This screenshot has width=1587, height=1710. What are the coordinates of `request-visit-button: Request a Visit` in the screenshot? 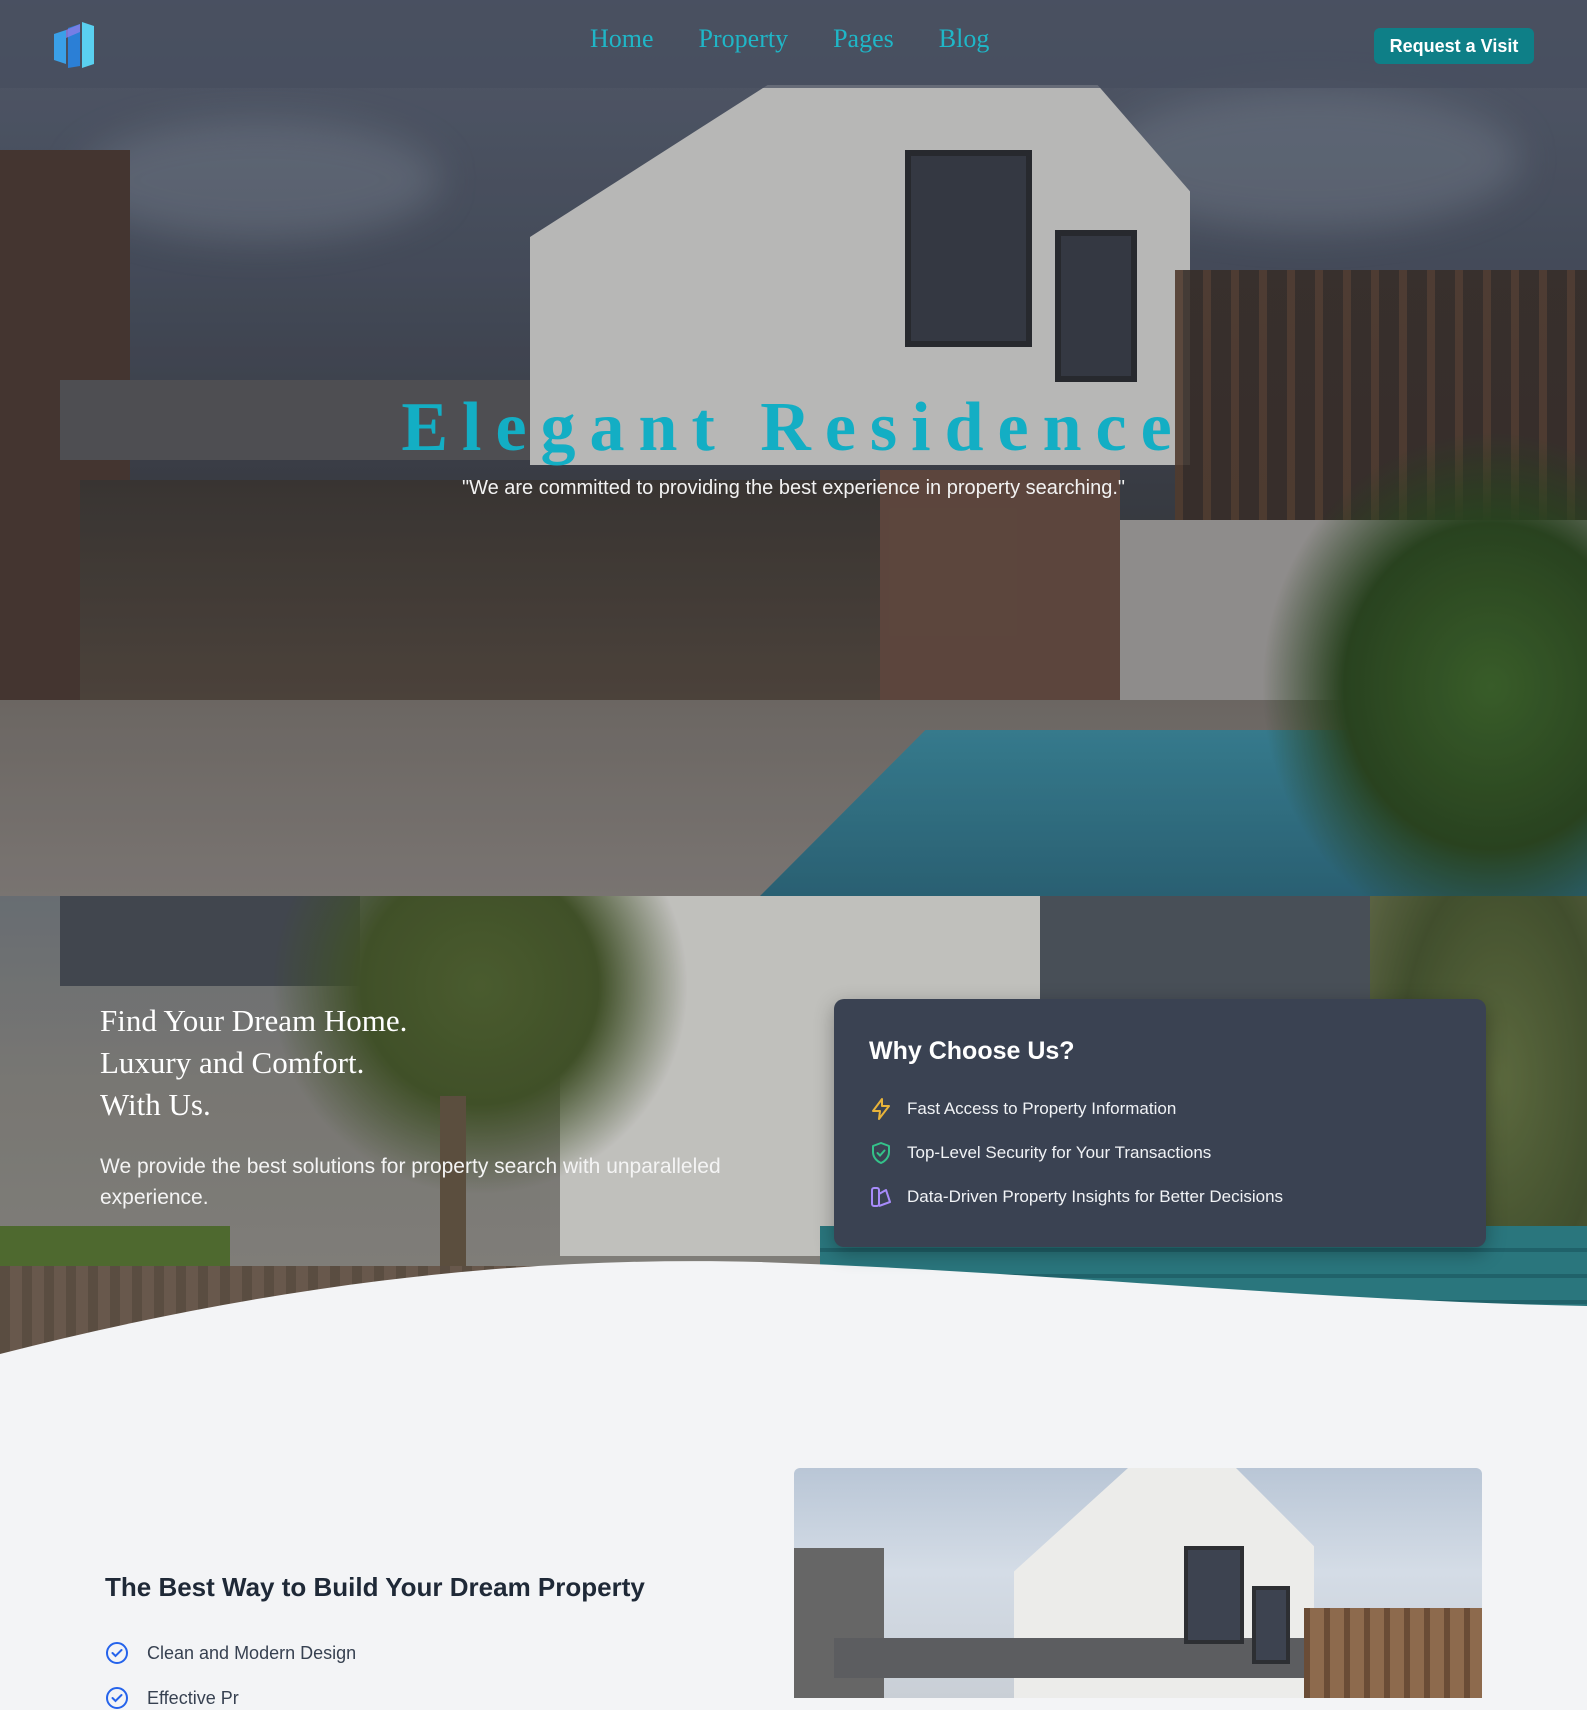 It's located at (1454, 46).